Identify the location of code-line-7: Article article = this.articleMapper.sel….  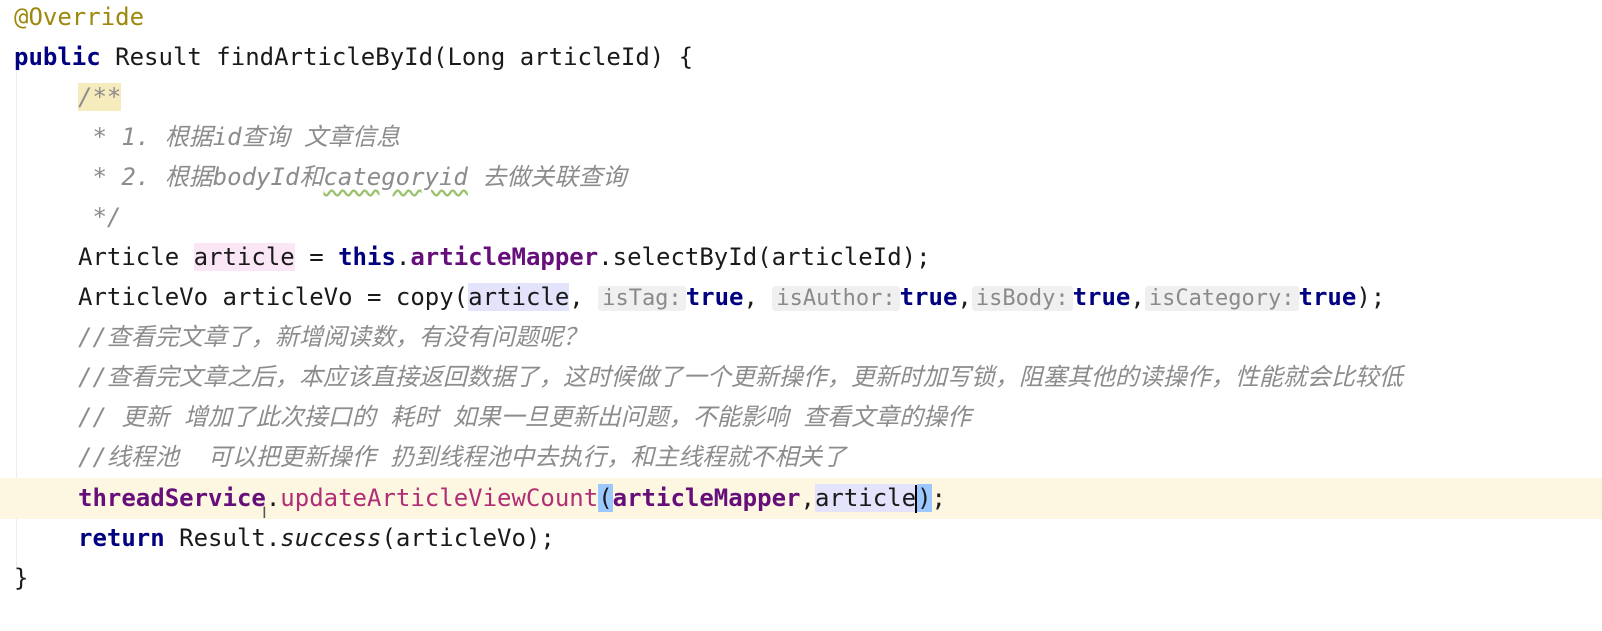
(801, 257).